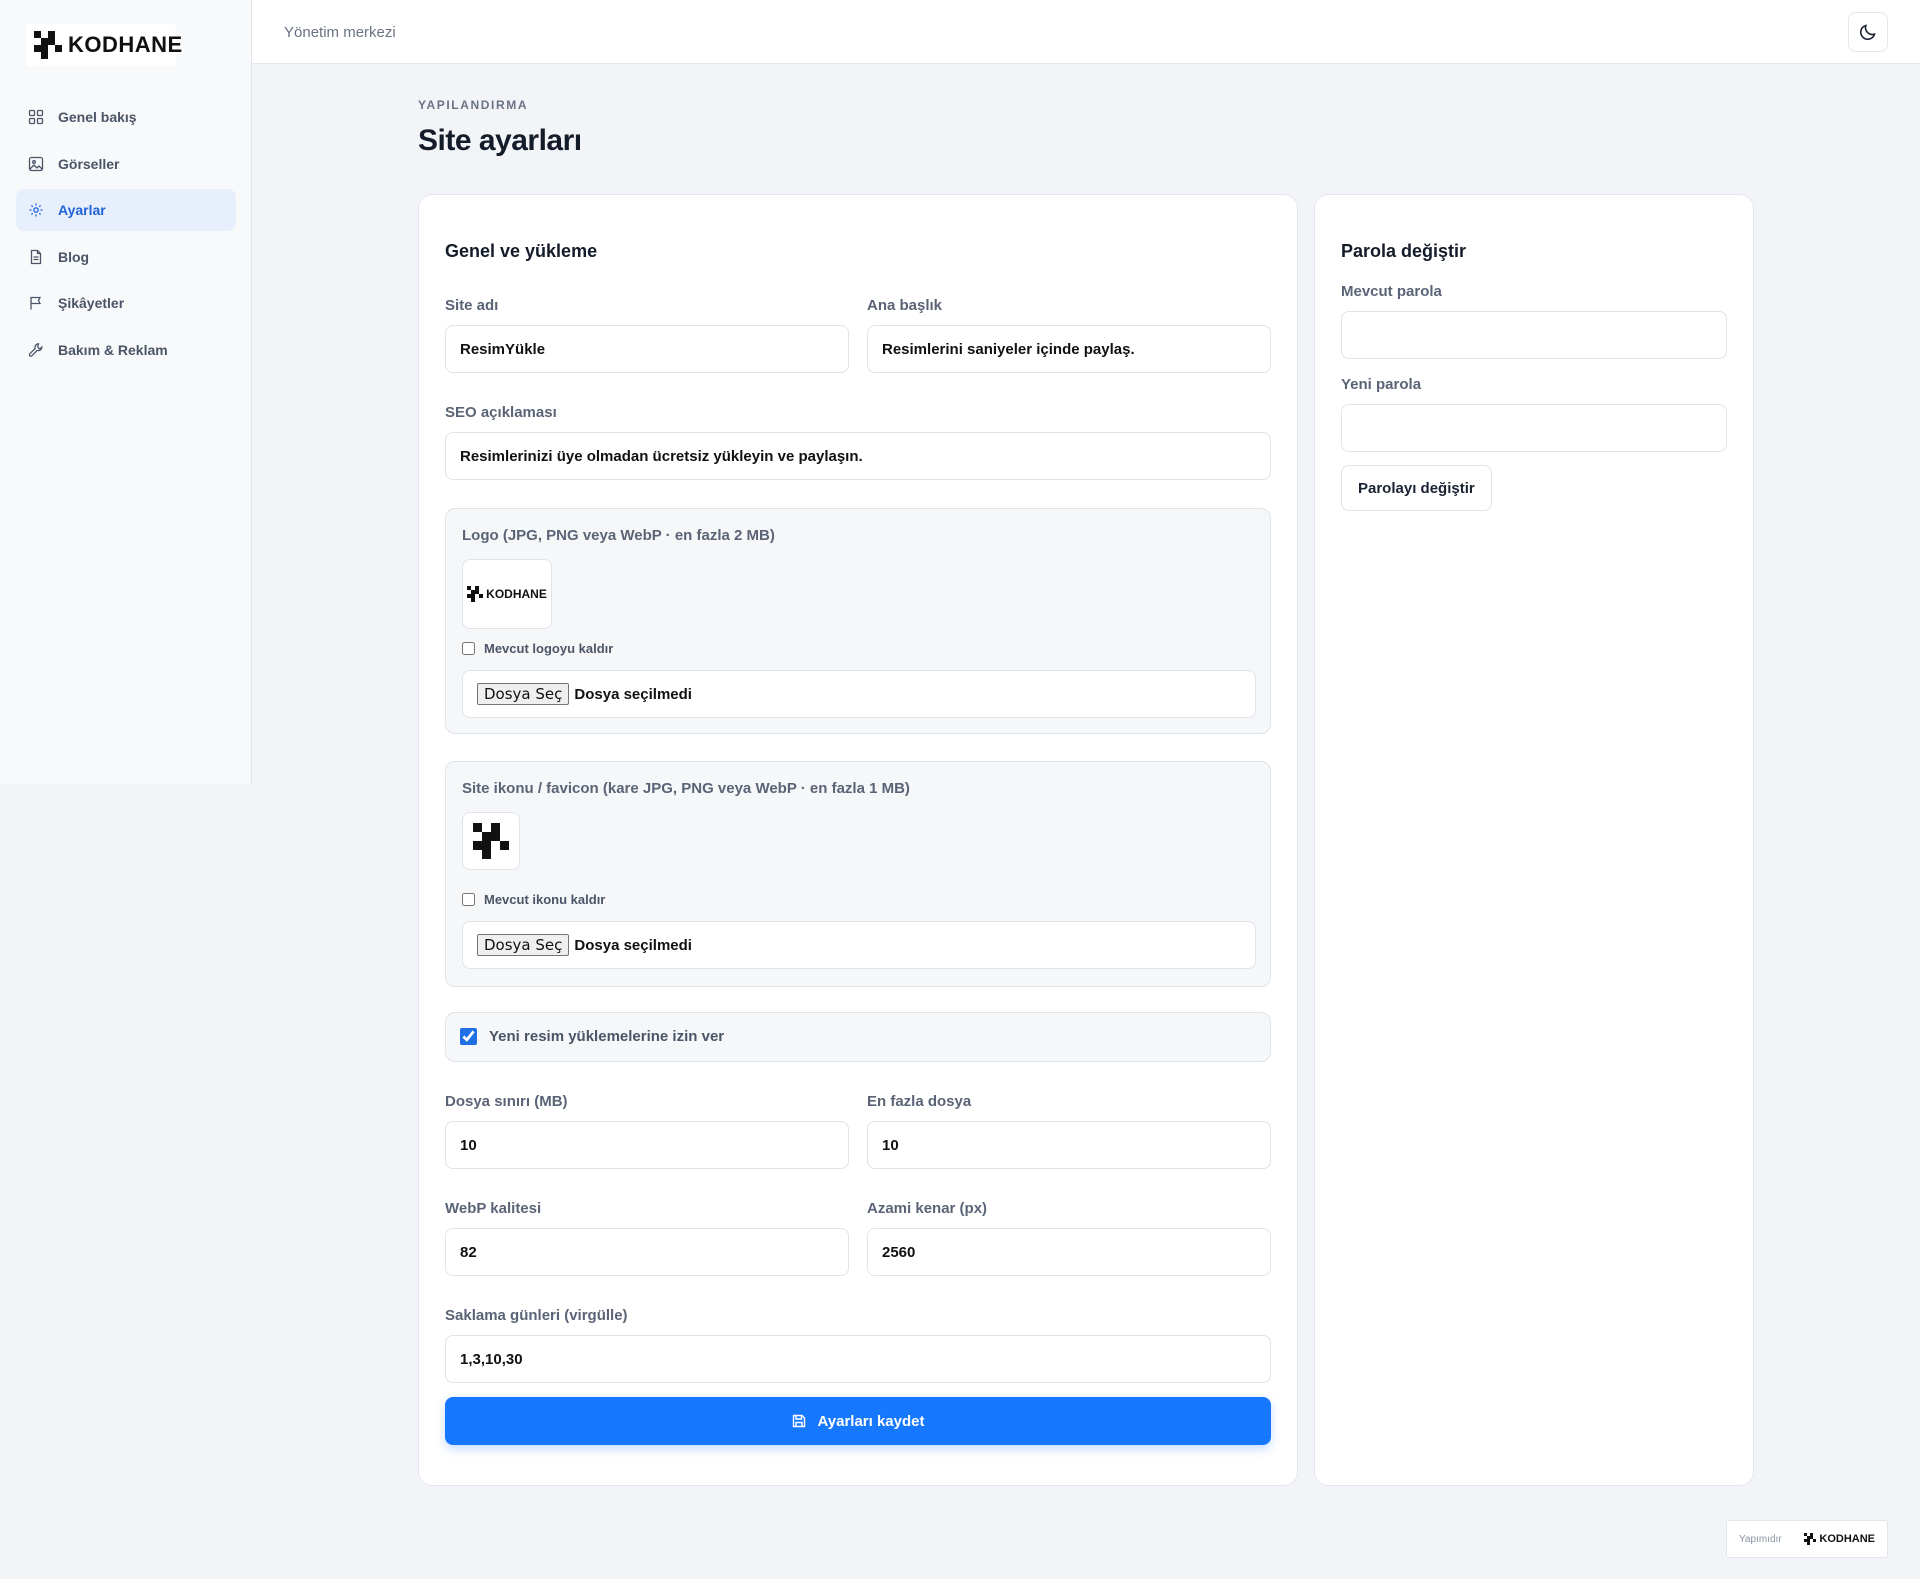 This screenshot has width=1920, height=1579. I want to click on site-name-input, so click(647, 349).